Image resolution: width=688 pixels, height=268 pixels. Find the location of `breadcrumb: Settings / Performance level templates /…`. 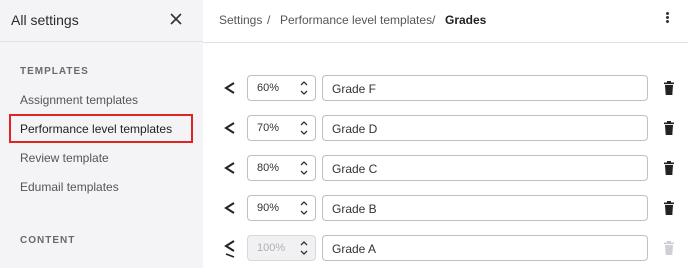

breadcrumb: Settings / Performance level templates /… is located at coordinates (445, 21).